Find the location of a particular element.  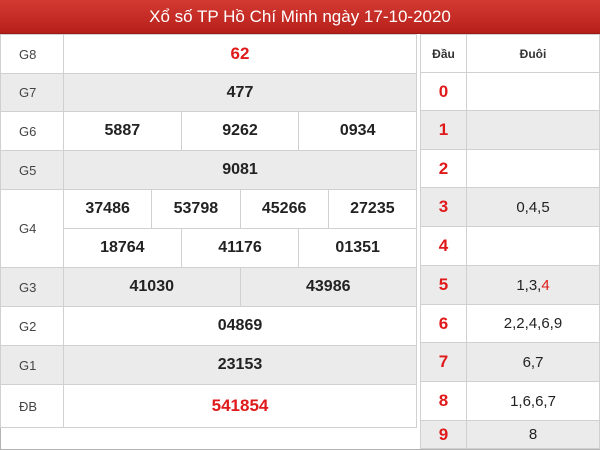

prize-g6-number: 9262 is located at coordinates (239, 131).